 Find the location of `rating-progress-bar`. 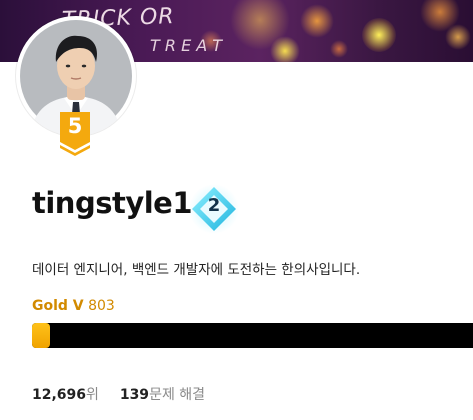

rating-progress-bar is located at coordinates (252, 335).